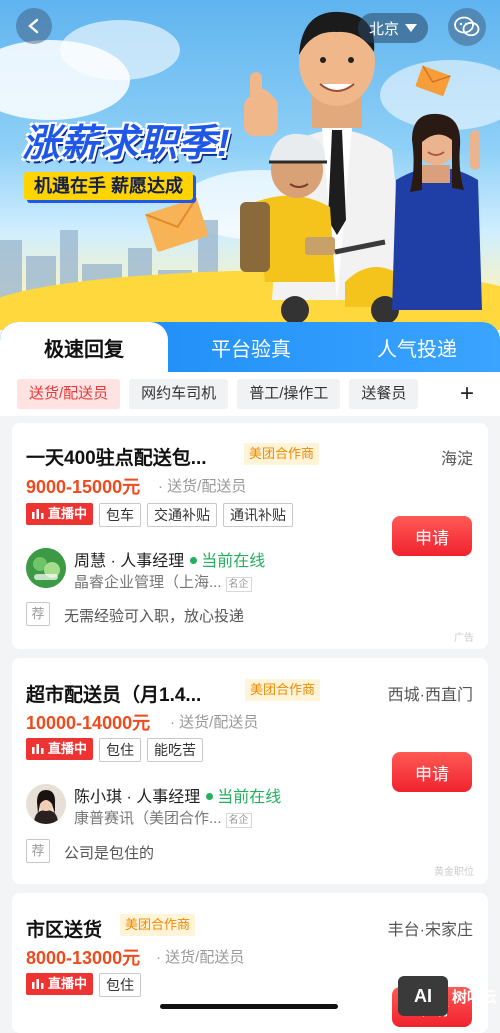 The height and width of the screenshot is (1033, 500). What do you see at coordinates (456, 459) in the screenshot?
I see `job-location: 海淀` at bounding box center [456, 459].